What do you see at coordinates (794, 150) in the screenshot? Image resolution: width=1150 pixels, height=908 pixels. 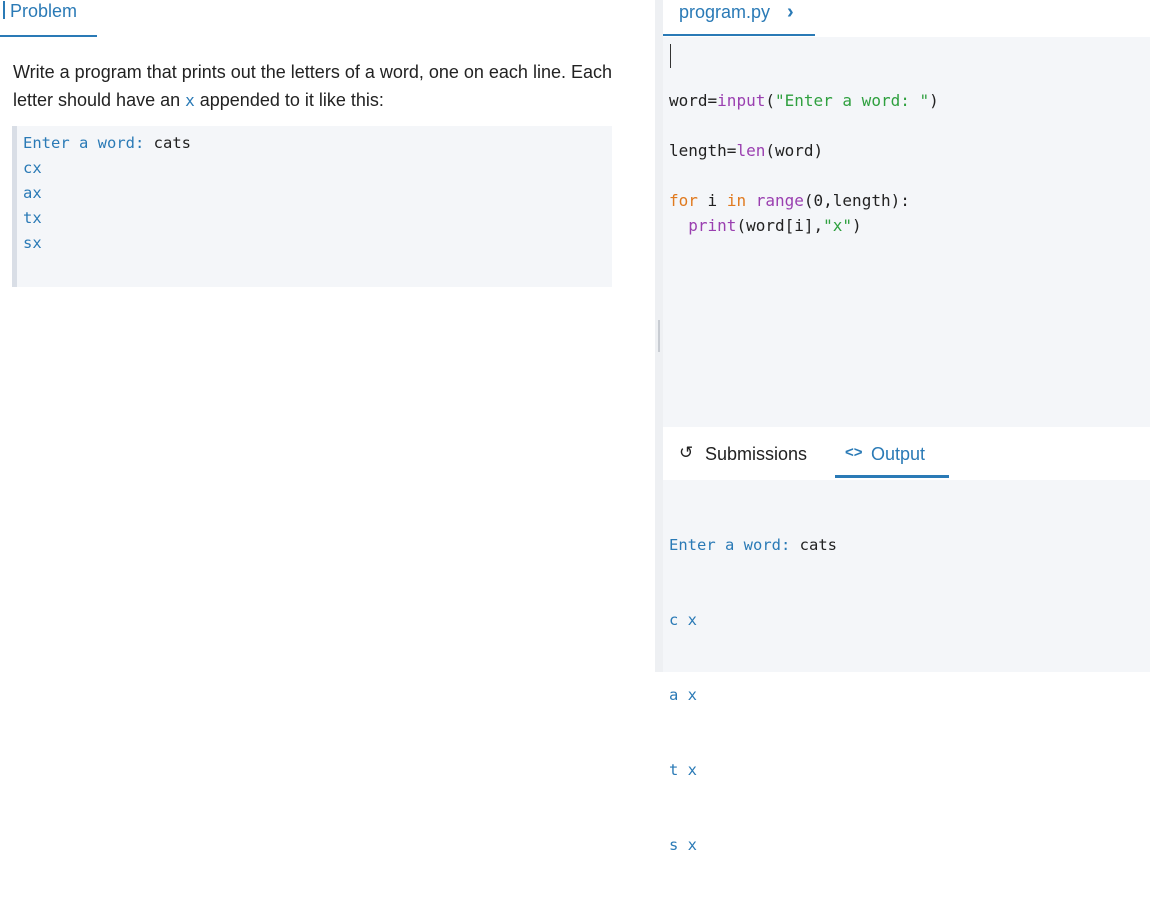 I see `code-token: (word)` at bounding box center [794, 150].